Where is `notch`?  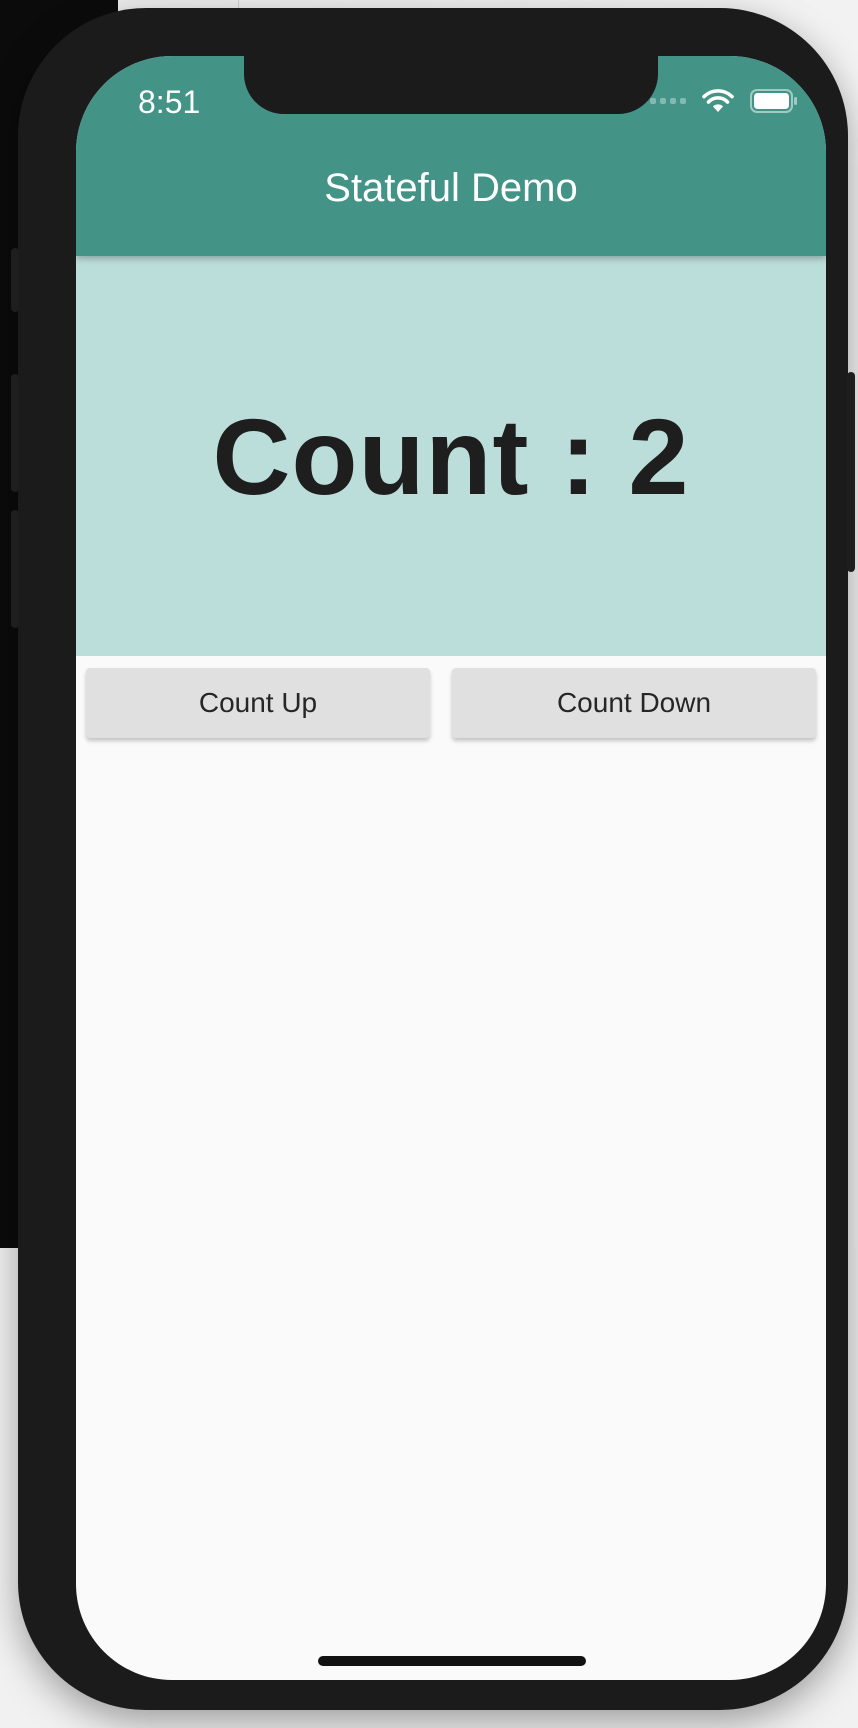
notch is located at coordinates (451, 85).